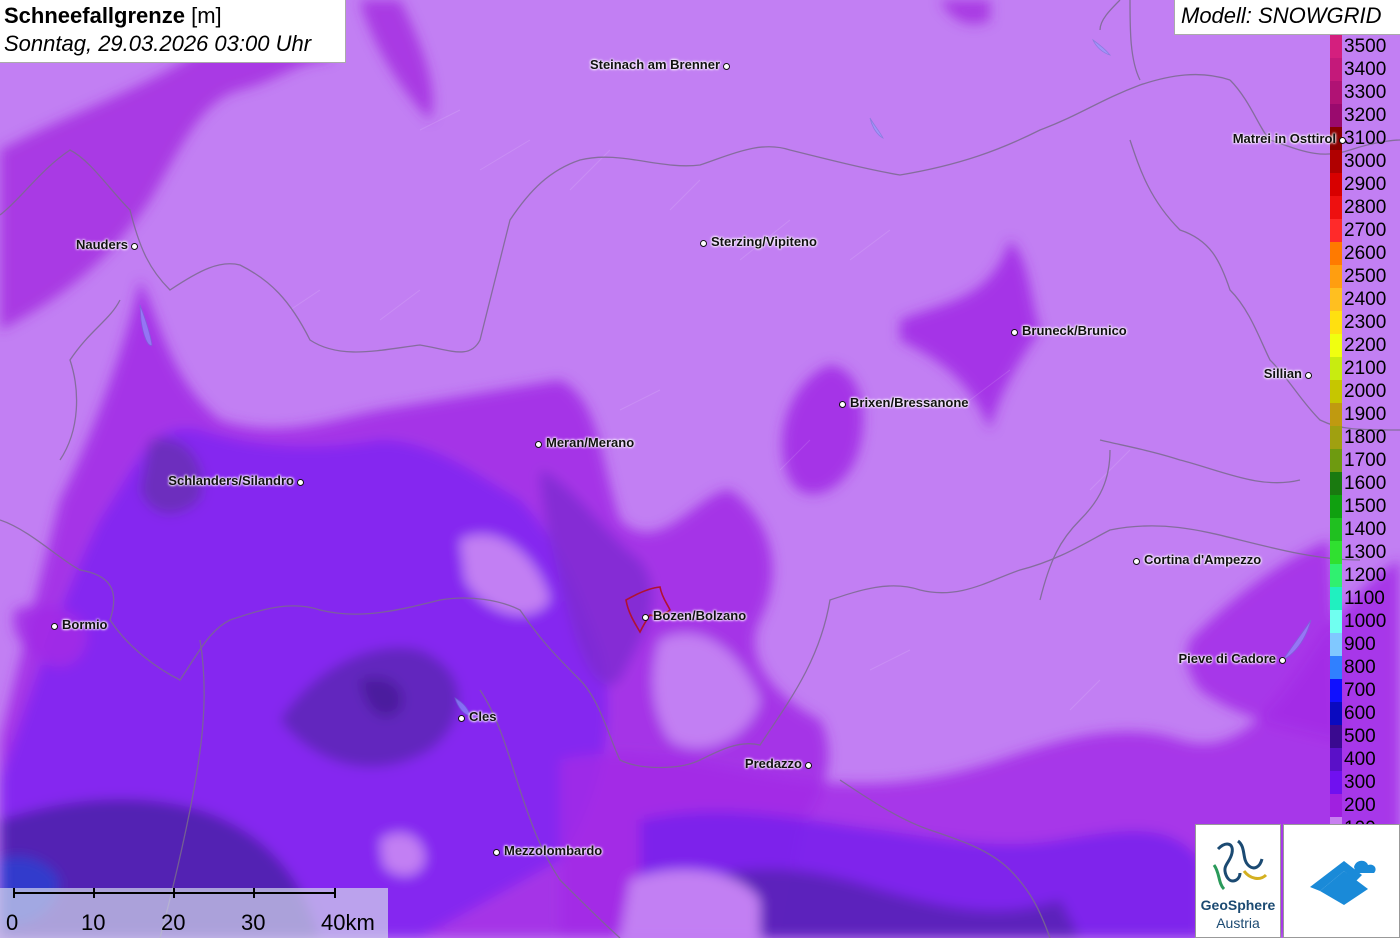 The width and height of the screenshot is (1400, 938). Describe the element at coordinates (1365, 368) in the screenshot. I see `legend-entry: 2100` at that location.